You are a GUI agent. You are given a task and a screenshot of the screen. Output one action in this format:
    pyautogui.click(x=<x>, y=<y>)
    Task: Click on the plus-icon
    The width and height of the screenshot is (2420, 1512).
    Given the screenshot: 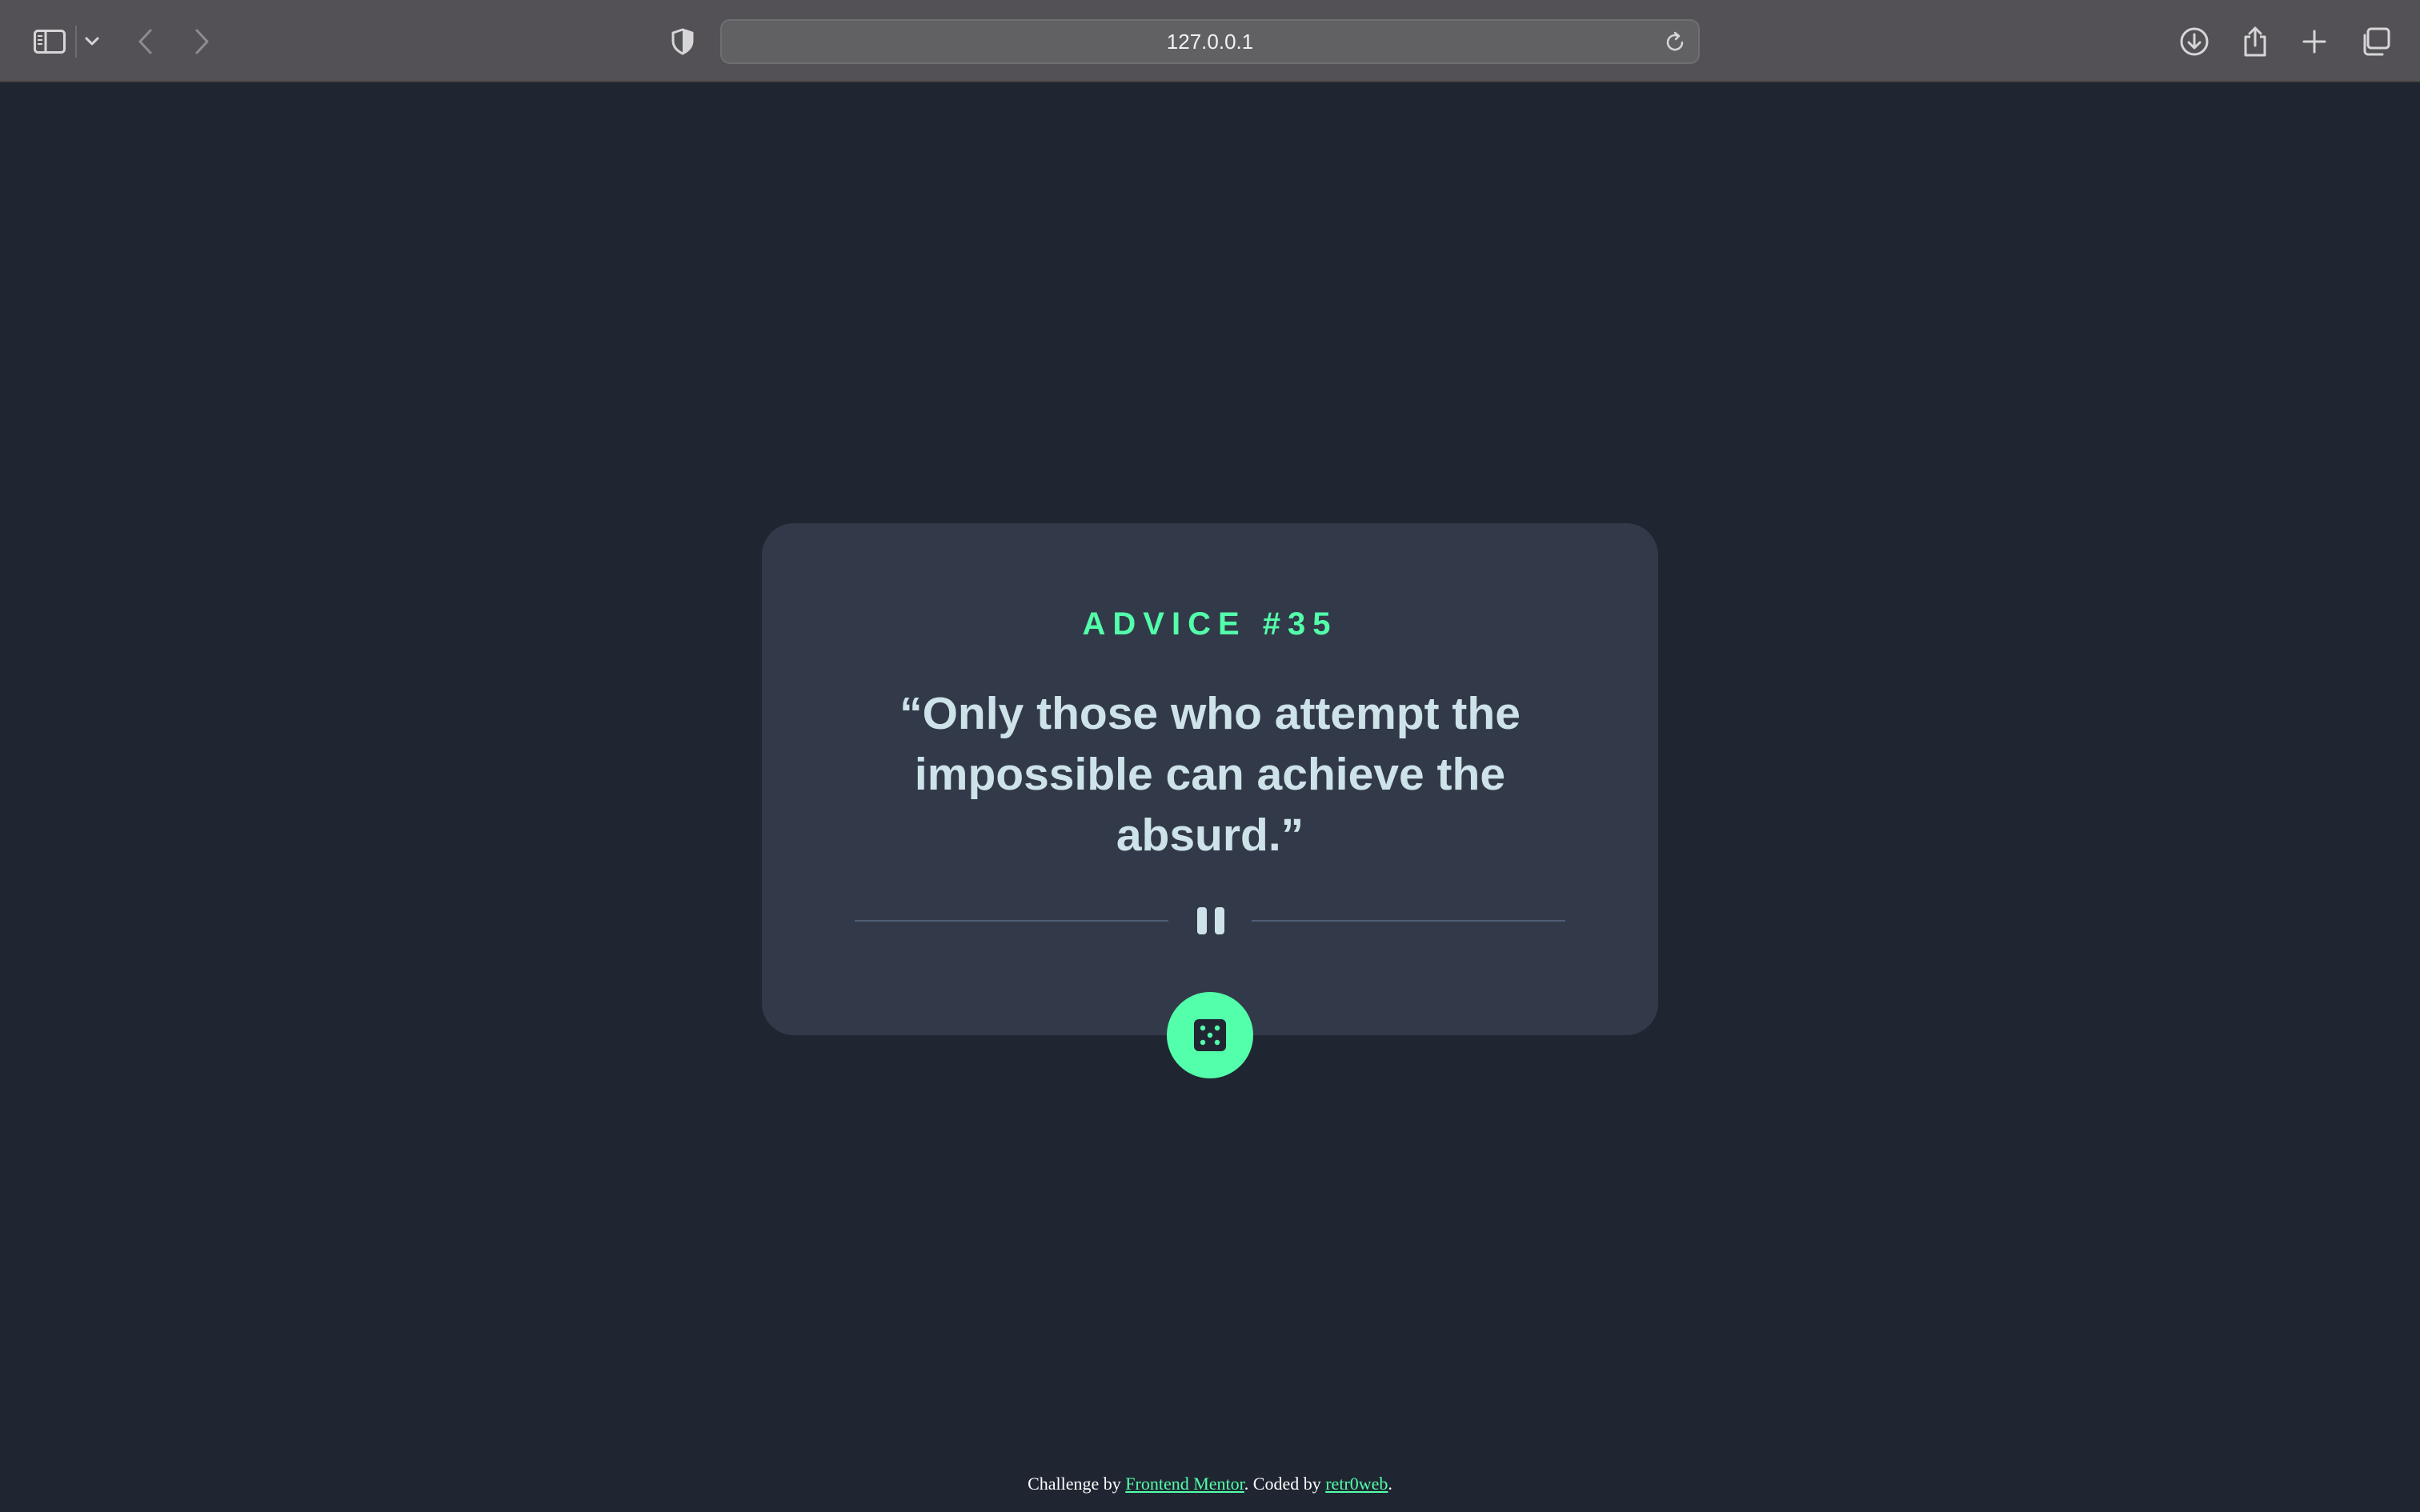 What is the action you would take?
    pyautogui.click(x=2314, y=41)
    